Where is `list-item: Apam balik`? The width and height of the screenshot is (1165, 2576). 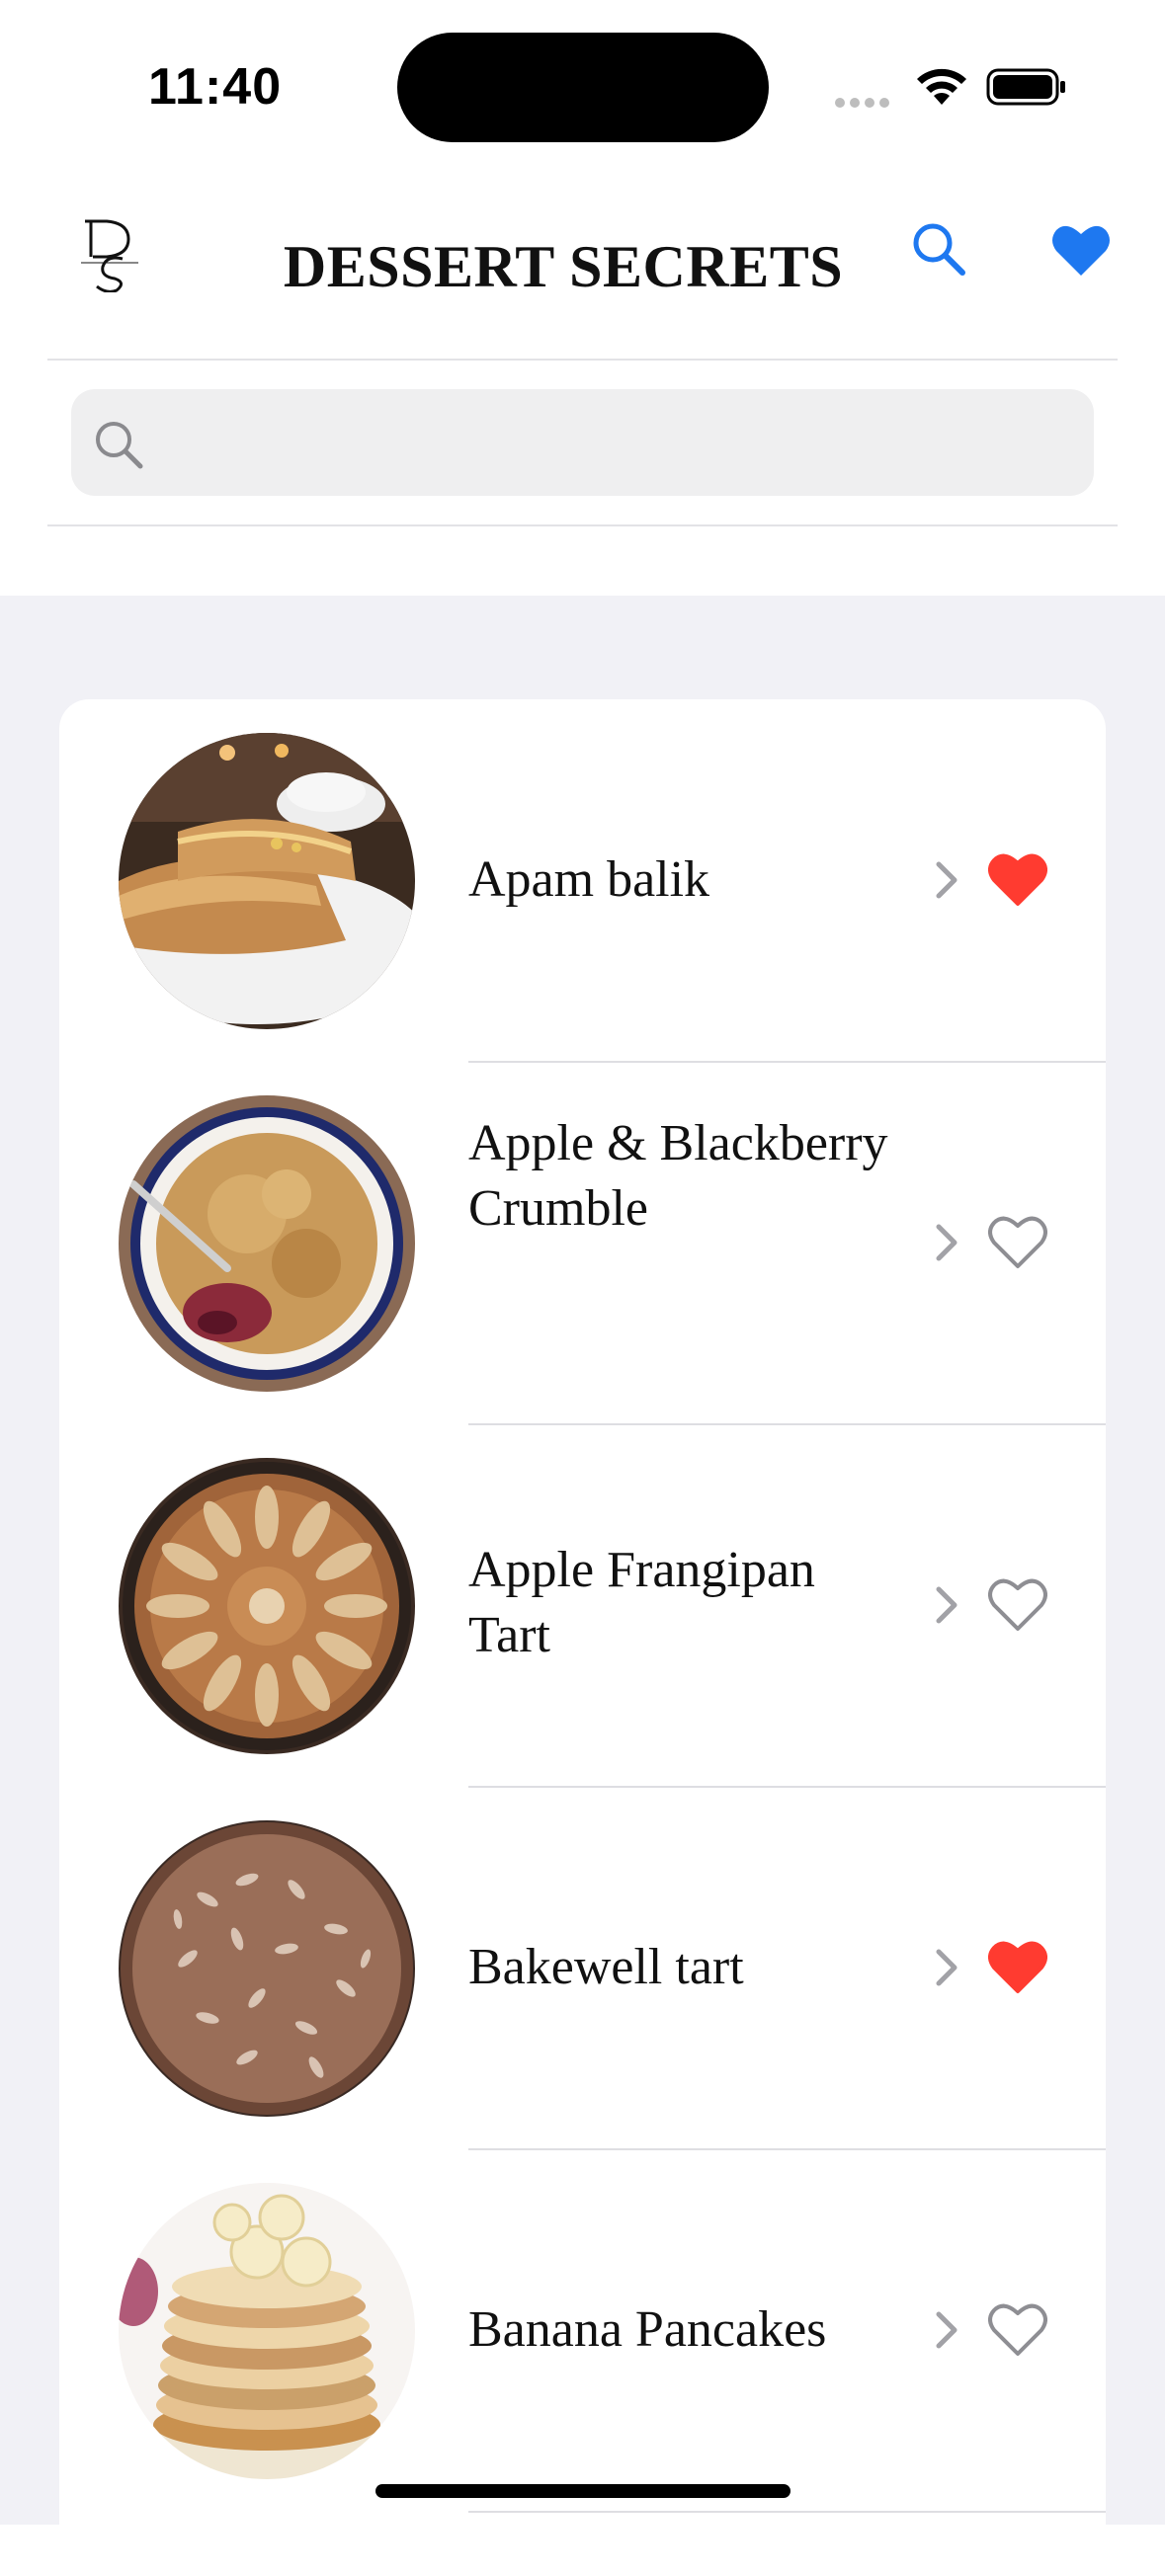 list-item: Apam balik is located at coordinates (582, 880).